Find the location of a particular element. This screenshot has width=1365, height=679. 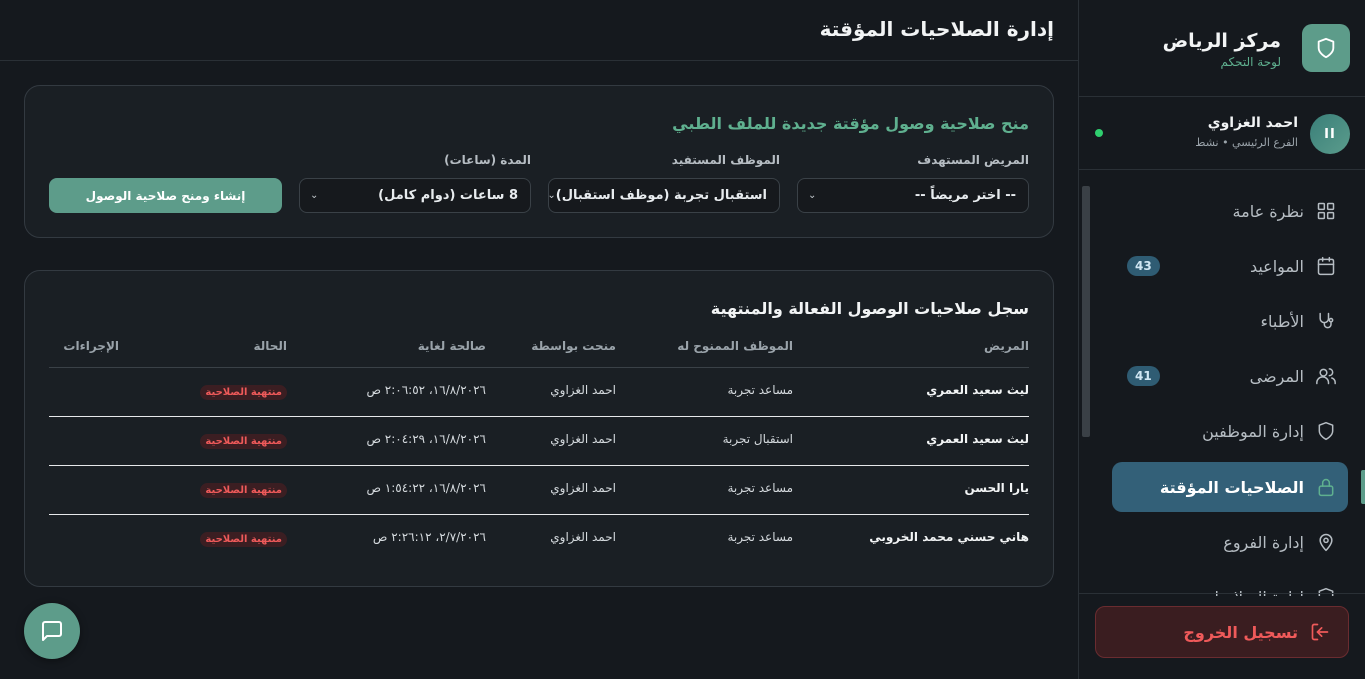

row-valid-until: ١٦/٨/٢٠٢٦، ١:٥٤:٢٢ ص is located at coordinates (426, 488).